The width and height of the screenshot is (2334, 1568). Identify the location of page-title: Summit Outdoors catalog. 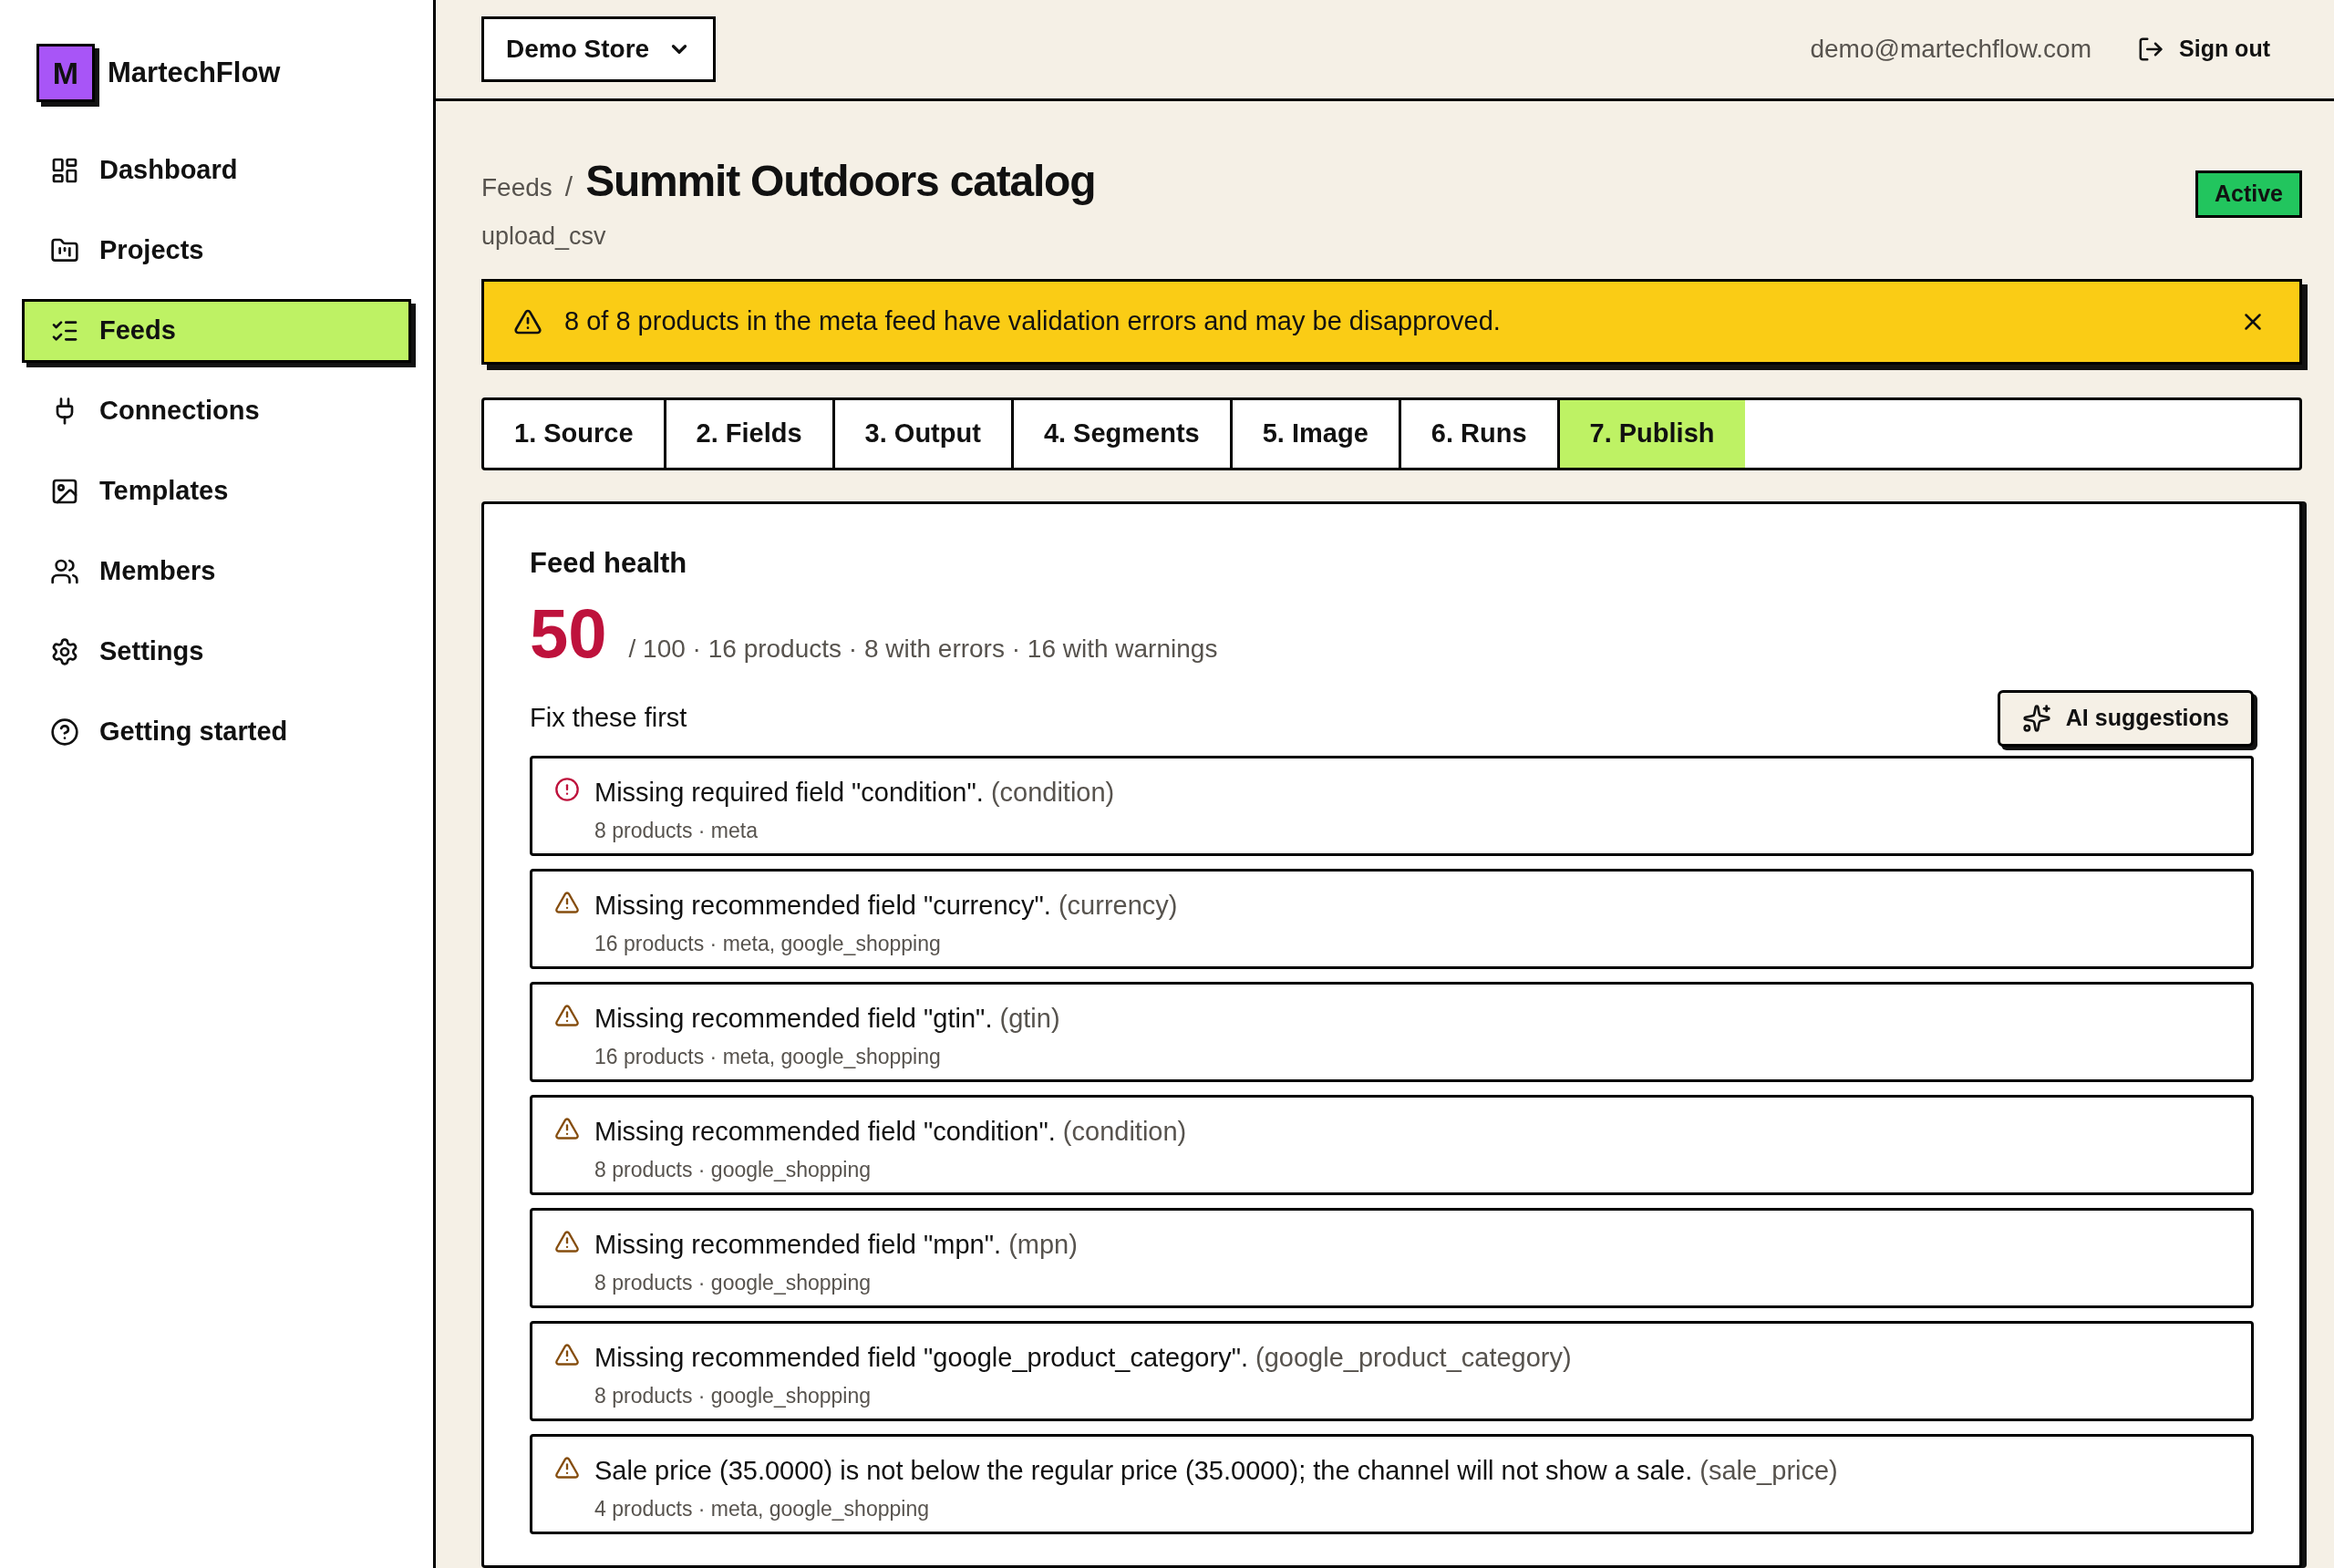
(840, 181).